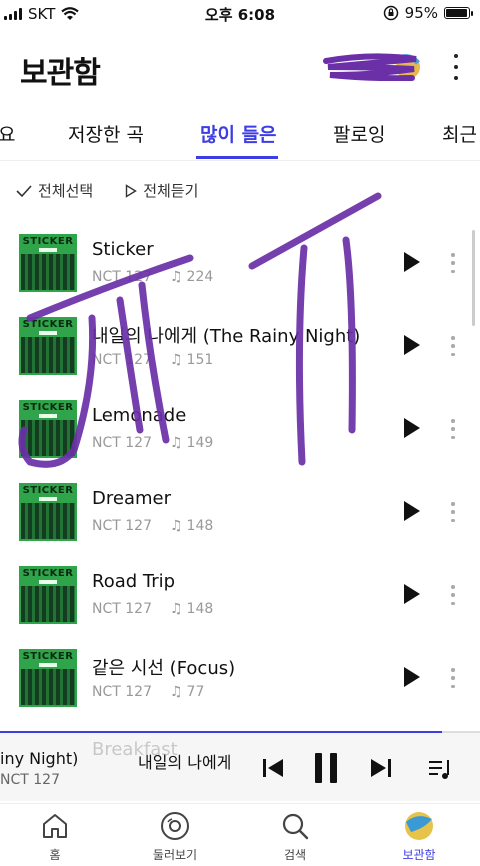  What do you see at coordinates (240, 766) in the screenshot?
I see `mini-player: Breakfast iny Night) NCT 127 내일의 나에게` at bounding box center [240, 766].